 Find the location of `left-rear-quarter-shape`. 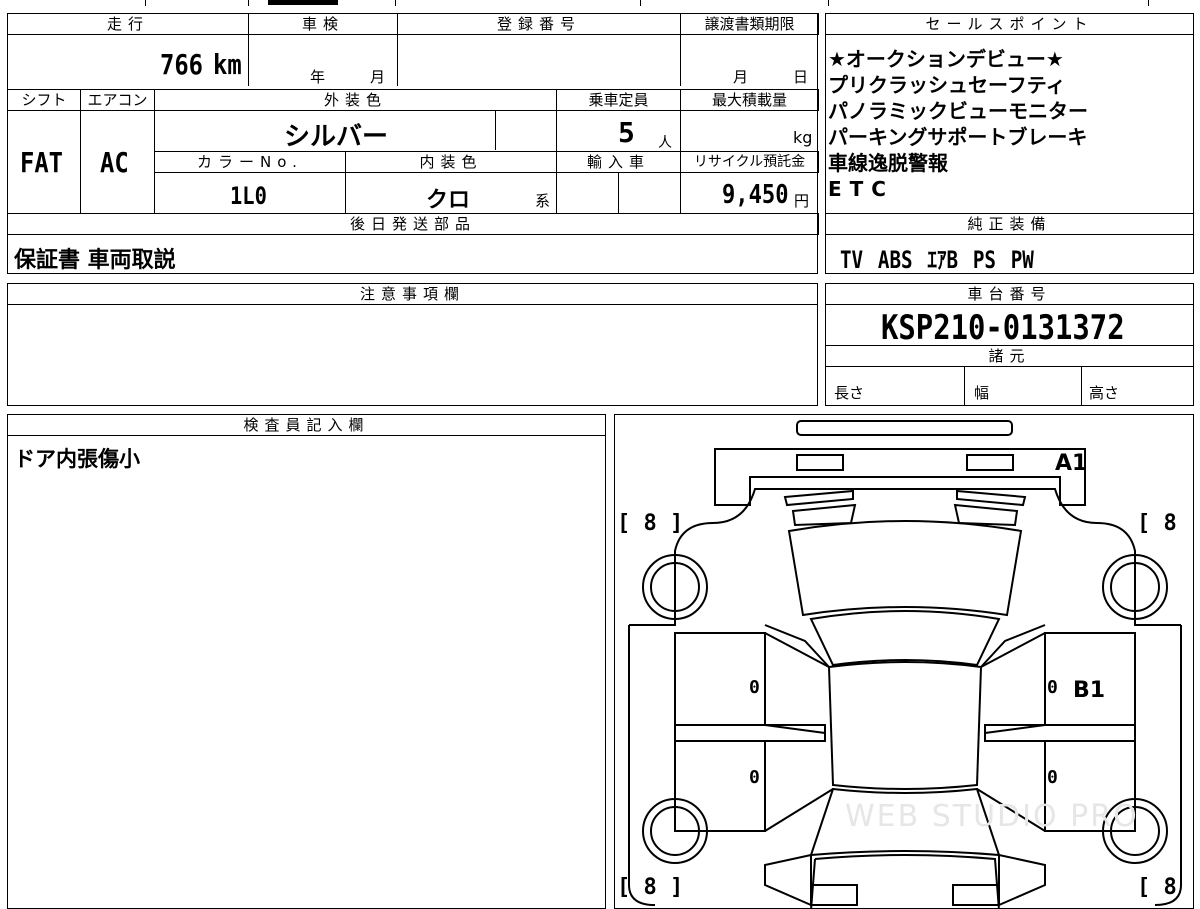

left-rear-quarter-shape is located at coordinates (788, 880).